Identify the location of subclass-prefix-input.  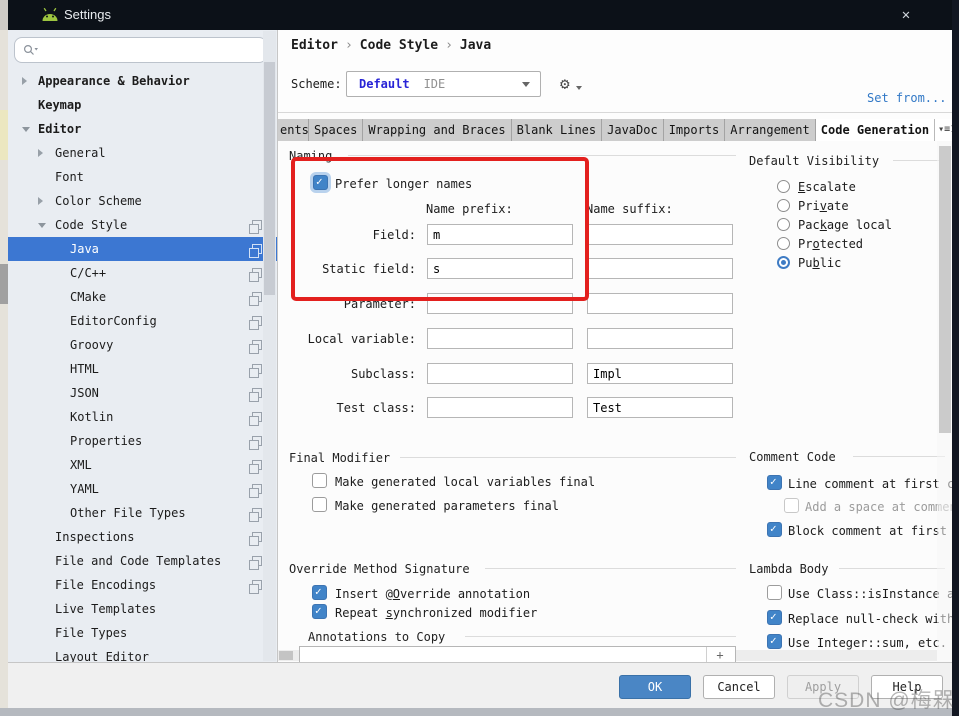
(500, 373).